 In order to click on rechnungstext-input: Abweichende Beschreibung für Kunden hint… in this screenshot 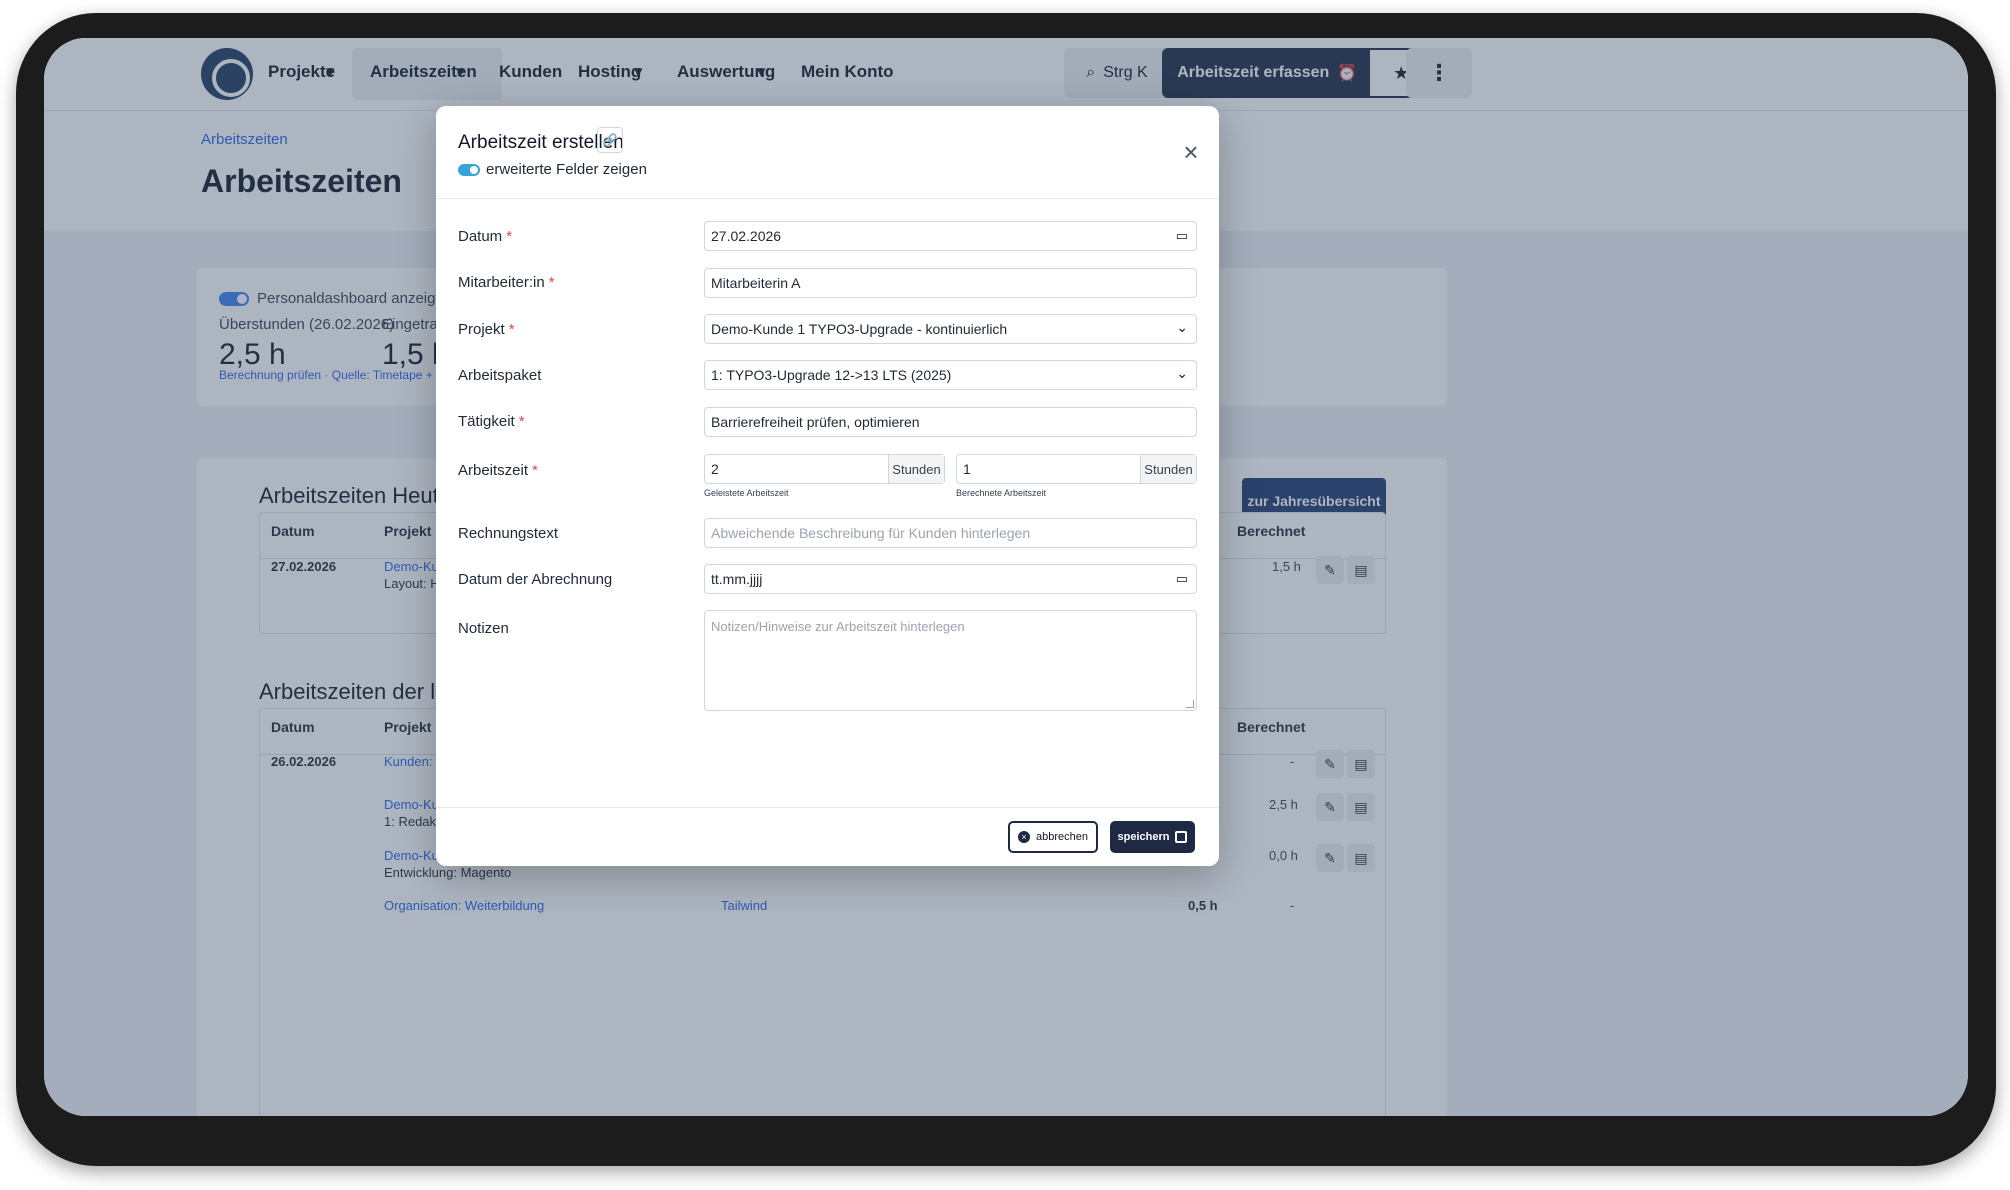, I will do `click(950, 533)`.